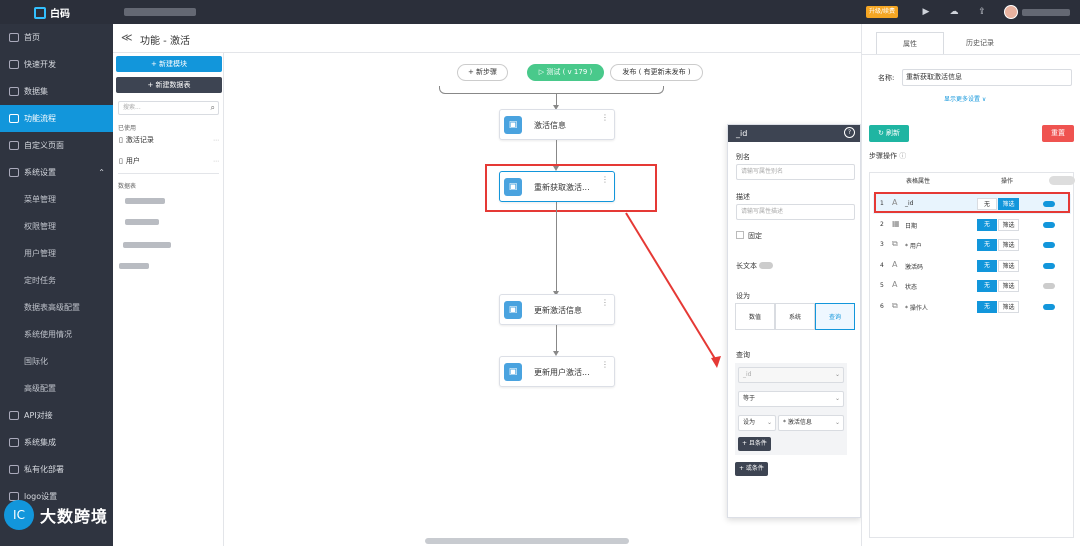 This screenshot has width=1080, height=546. What do you see at coordinates (14, 442) in the screenshot?
I see `integration-icon` at bounding box center [14, 442].